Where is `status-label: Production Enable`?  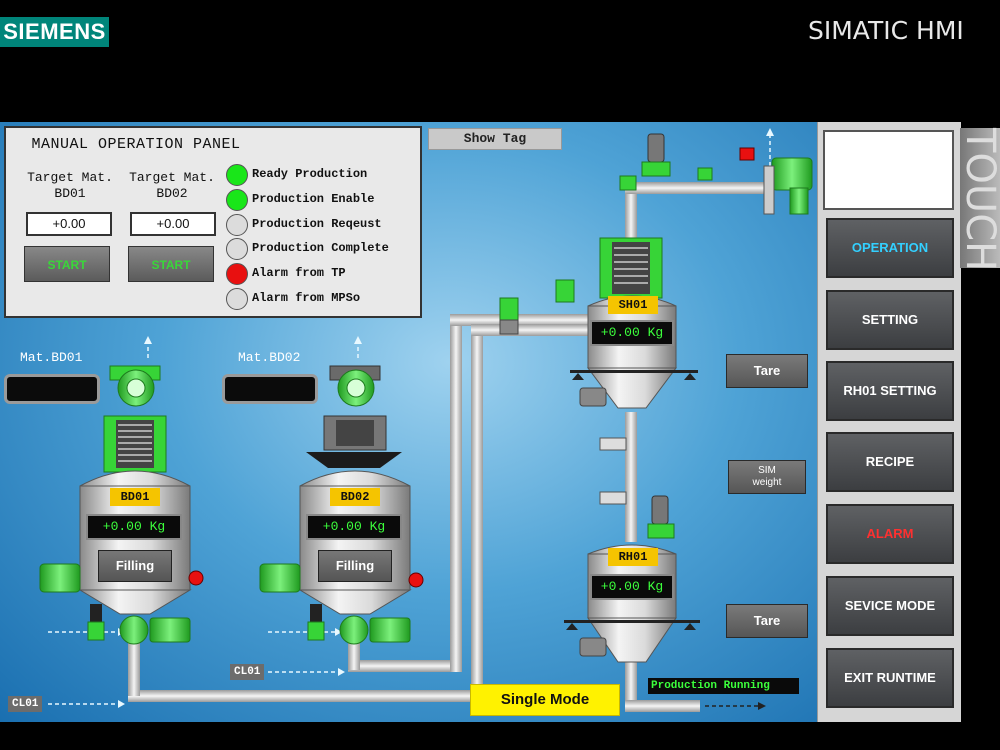 status-label: Production Enable is located at coordinates (313, 199).